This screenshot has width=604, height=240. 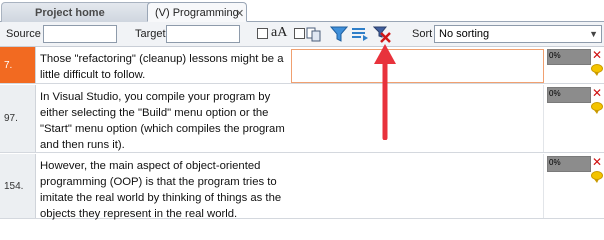 What do you see at coordinates (593, 34) in the screenshot?
I see `chevron-down-icon: ▼` at bounding box center [593, 34].